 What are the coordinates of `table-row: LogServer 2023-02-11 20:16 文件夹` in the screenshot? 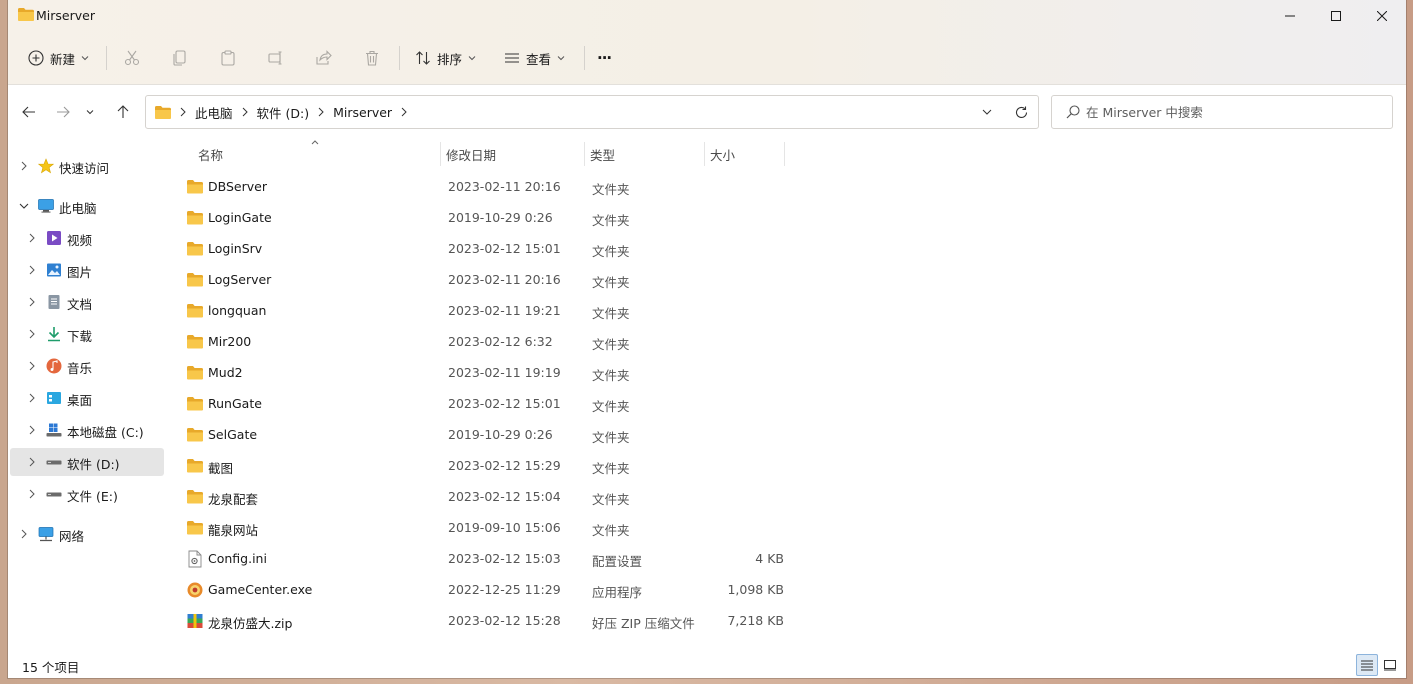 It's located at (480, 280).